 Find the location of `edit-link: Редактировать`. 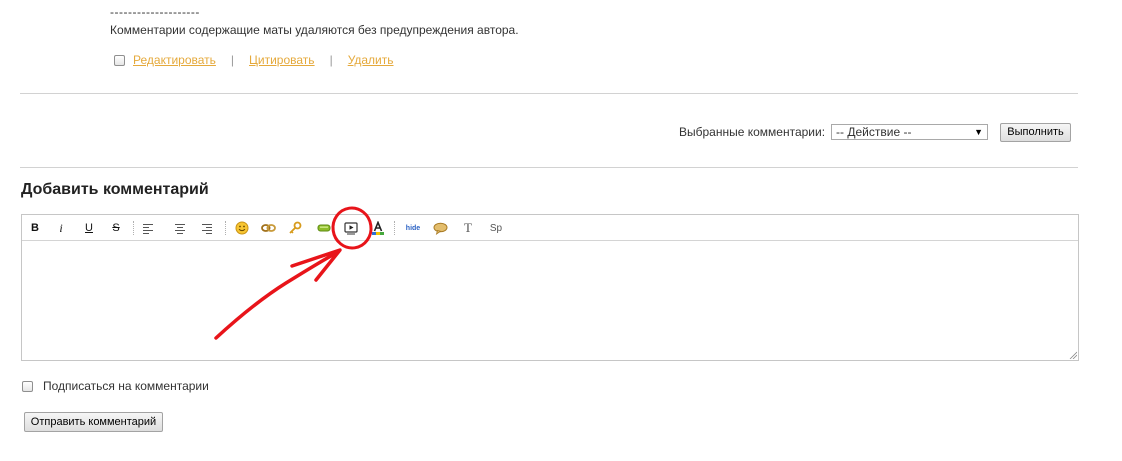

edit-link: Редактировать is located at coordinates (174, 60).